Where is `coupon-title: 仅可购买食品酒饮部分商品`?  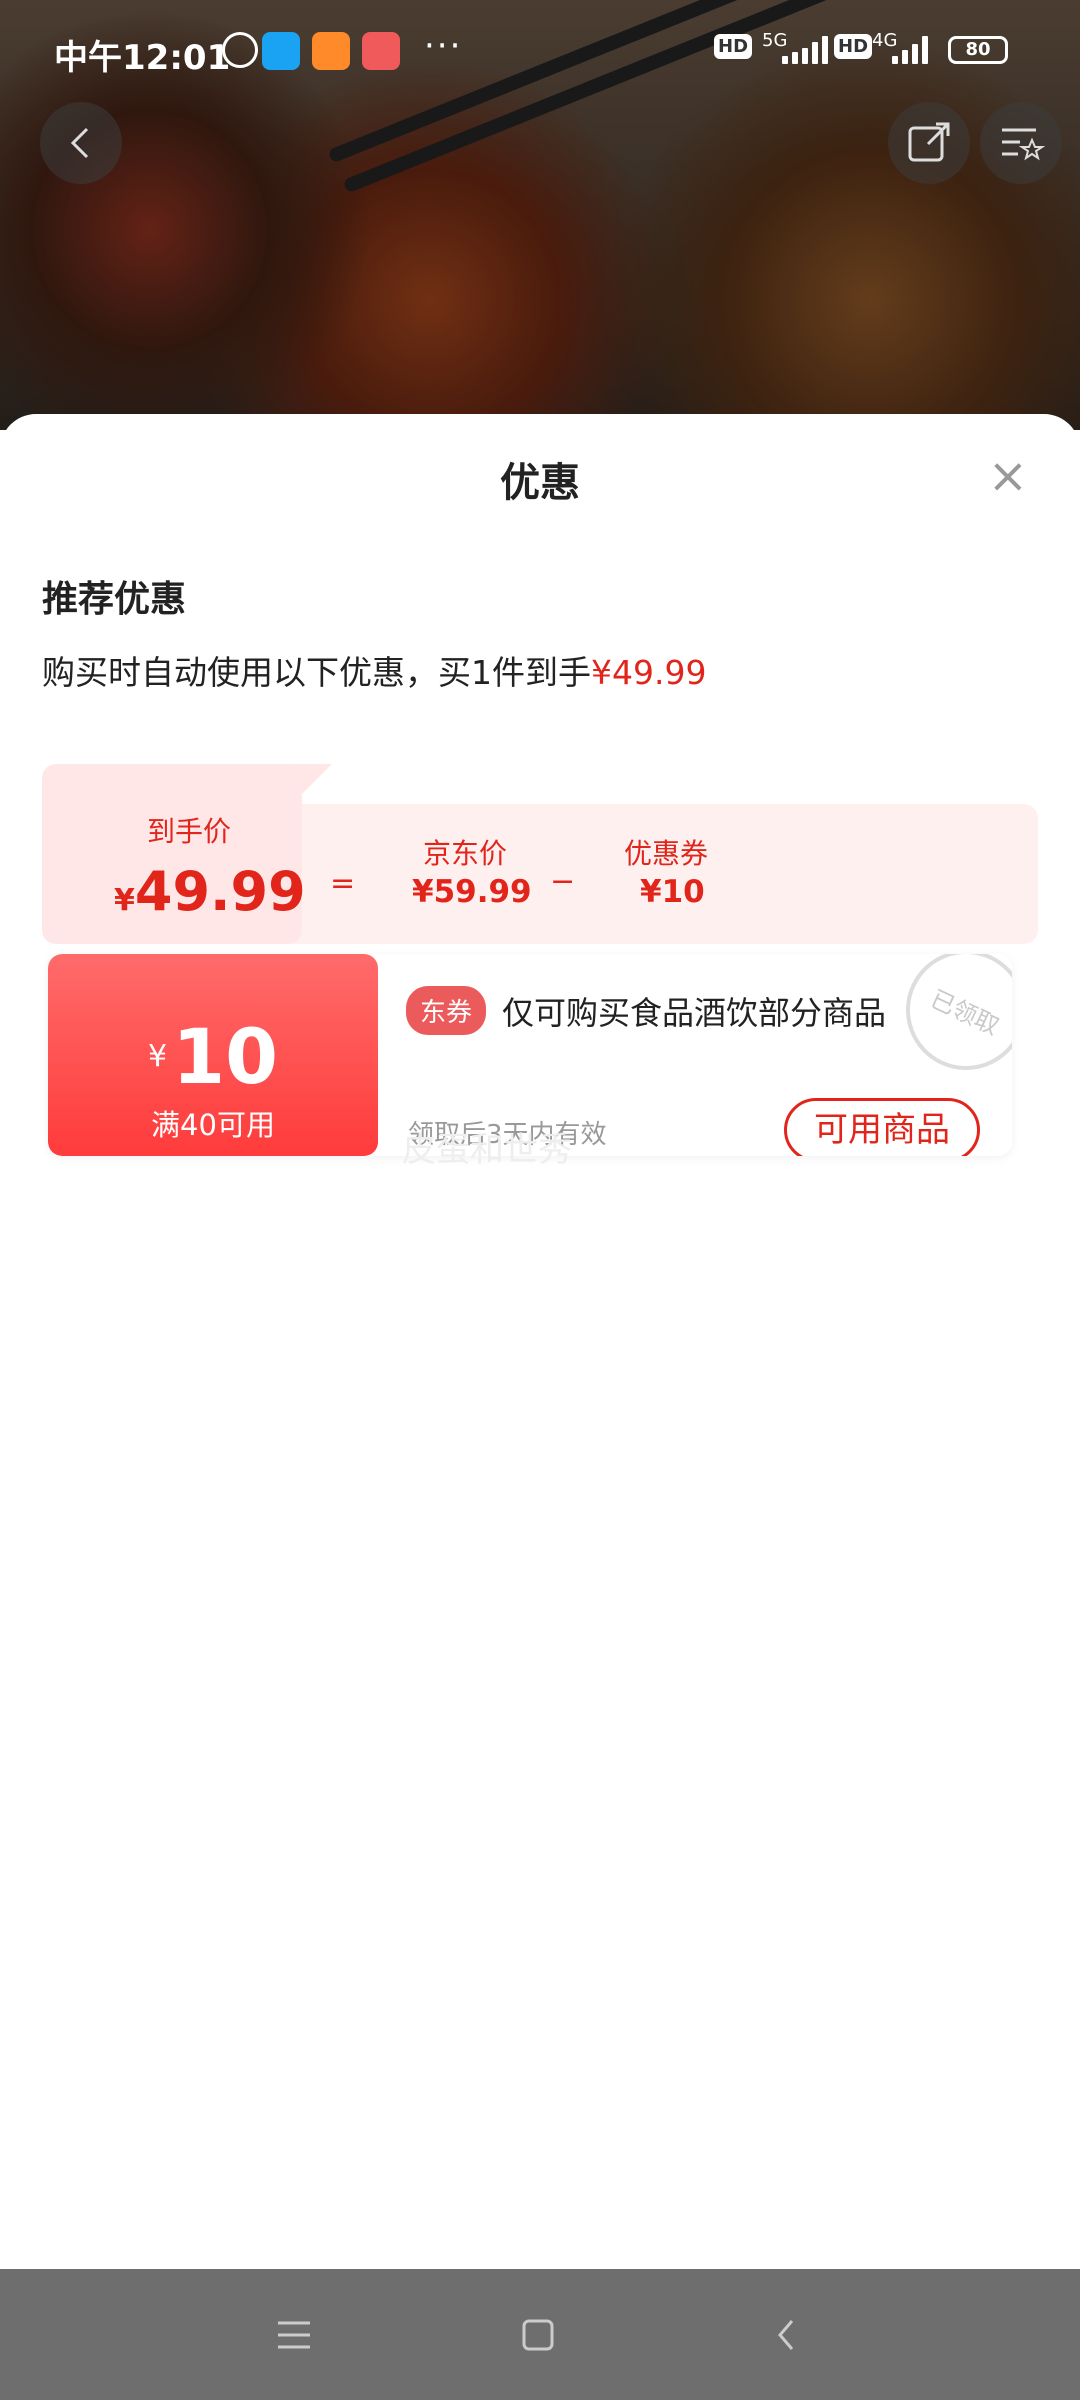
coupon-title: 仅可购买食品酒饮部分商品 is located at coordinates (694, 1013).